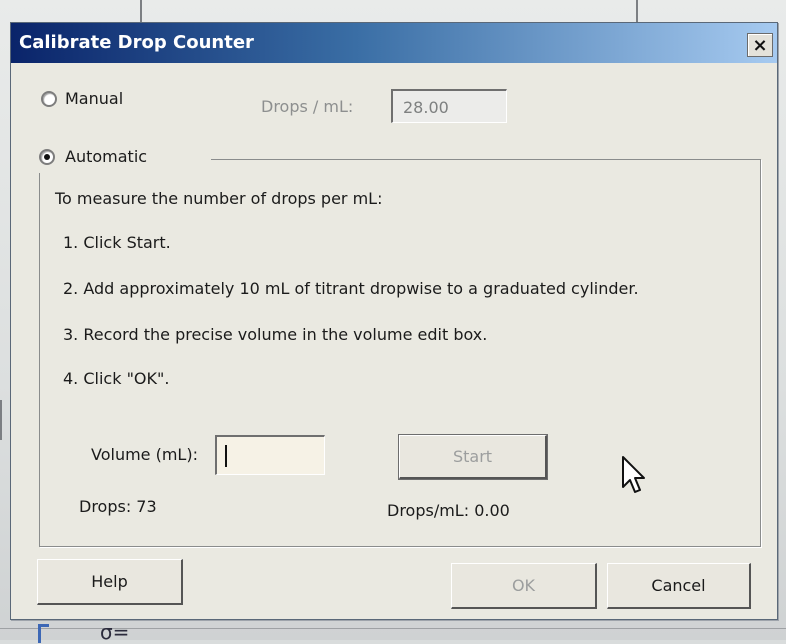  What do you see at coordinates (49, 99) in the screenshot?
I see `manual-radio` at bounding box center [49, 99].